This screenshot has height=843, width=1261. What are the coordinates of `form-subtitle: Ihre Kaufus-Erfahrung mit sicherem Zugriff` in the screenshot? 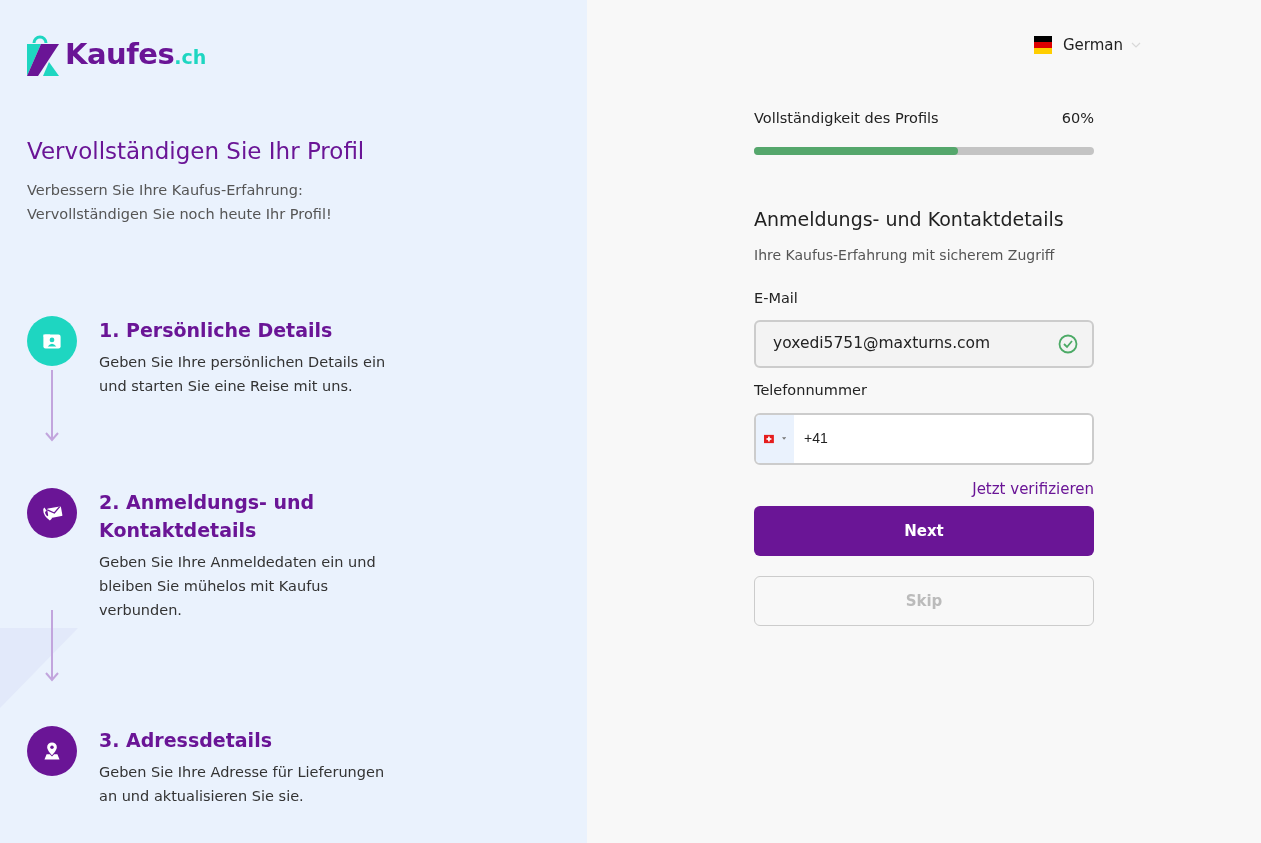 It's located at (905, 256).